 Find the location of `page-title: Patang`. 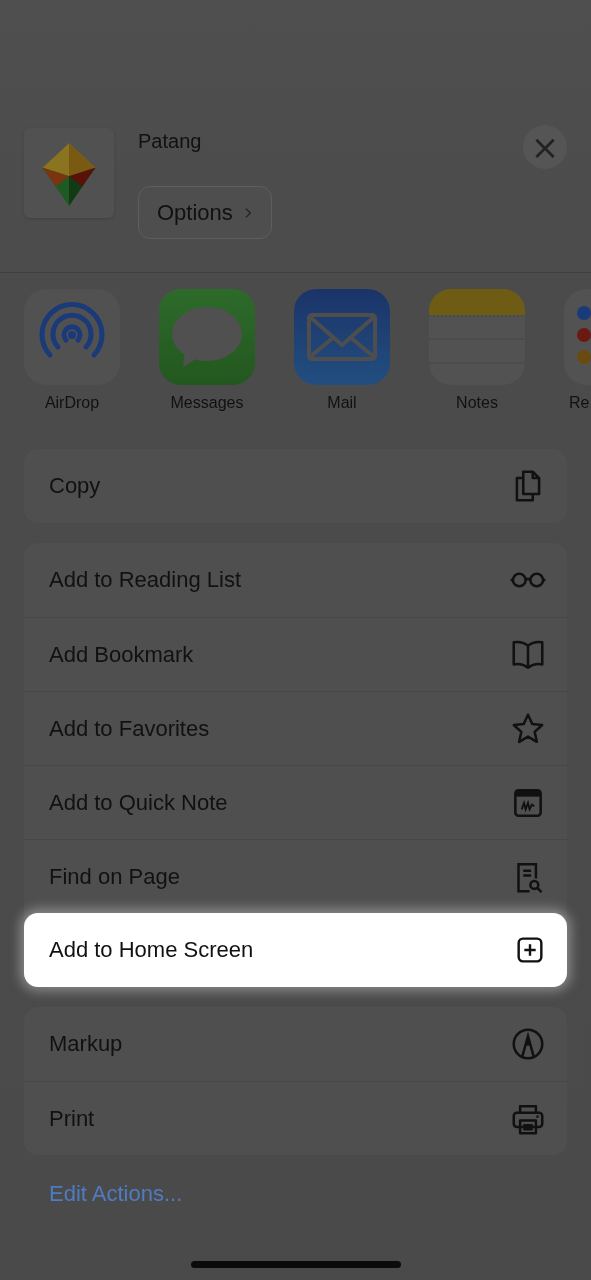

page-title: Patang is located at coordinates (170, 141).